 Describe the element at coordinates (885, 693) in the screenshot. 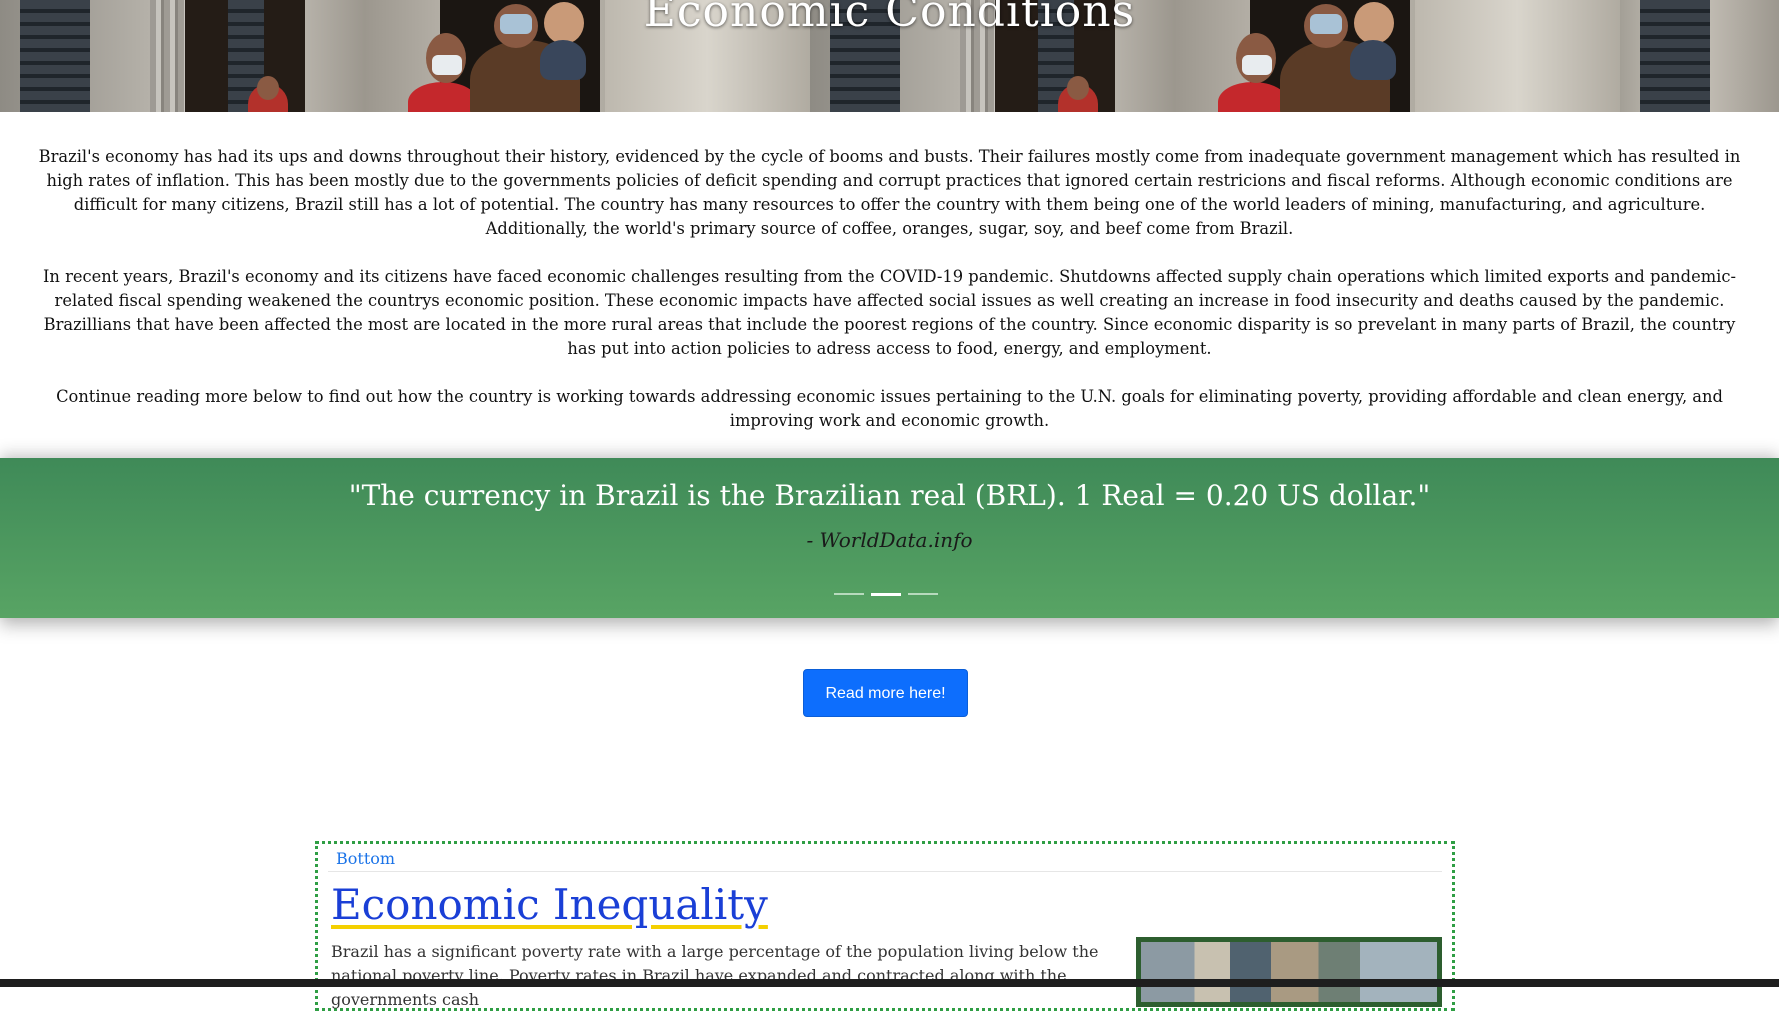

I see `read-more-button: Read more here!` at that location.